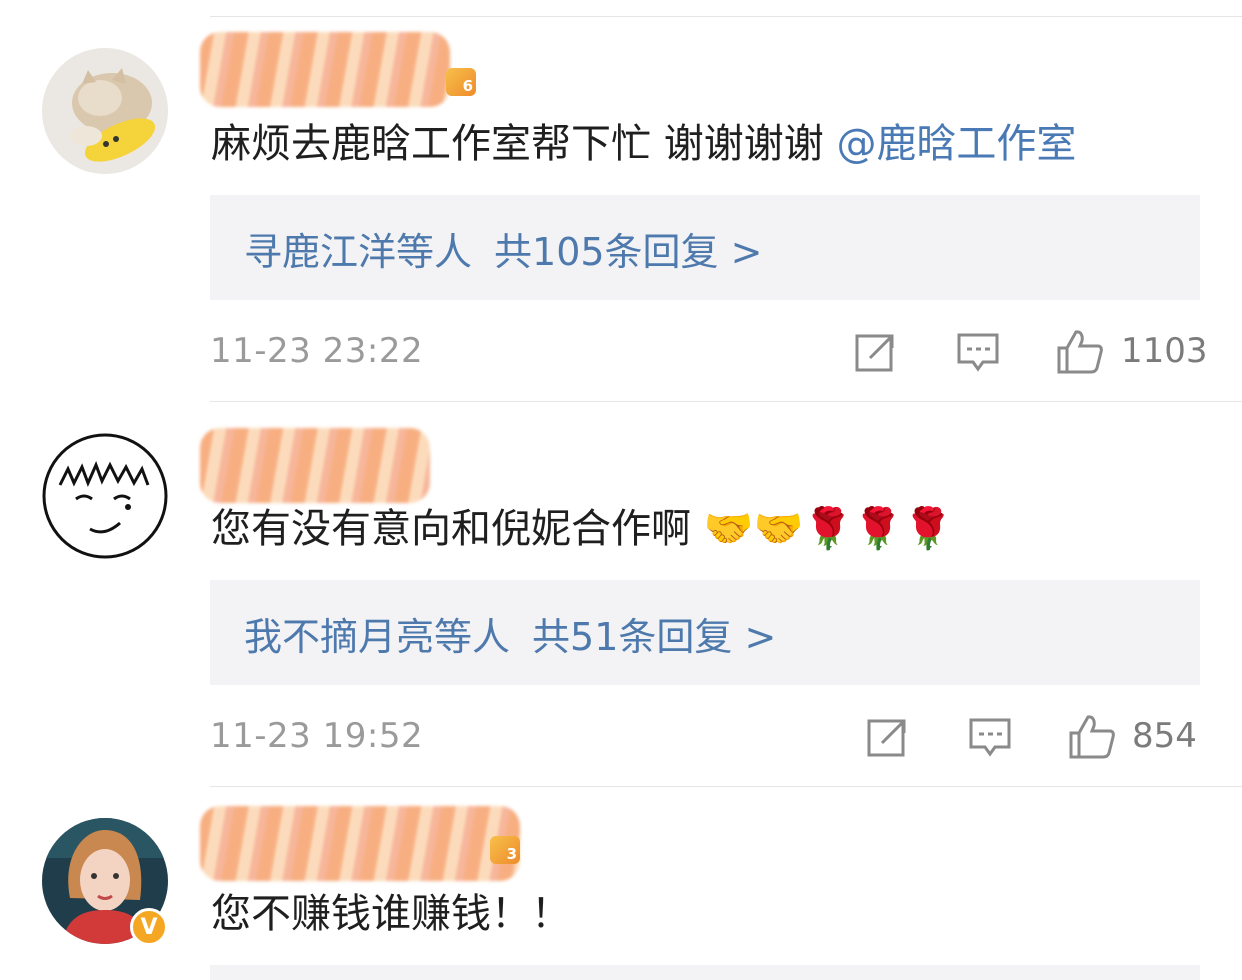  What do you see at coordinates (358, 252) in the screenshot?
I see `reply-names: 寻鹿江洋等人` at bounding box center [358, 252].